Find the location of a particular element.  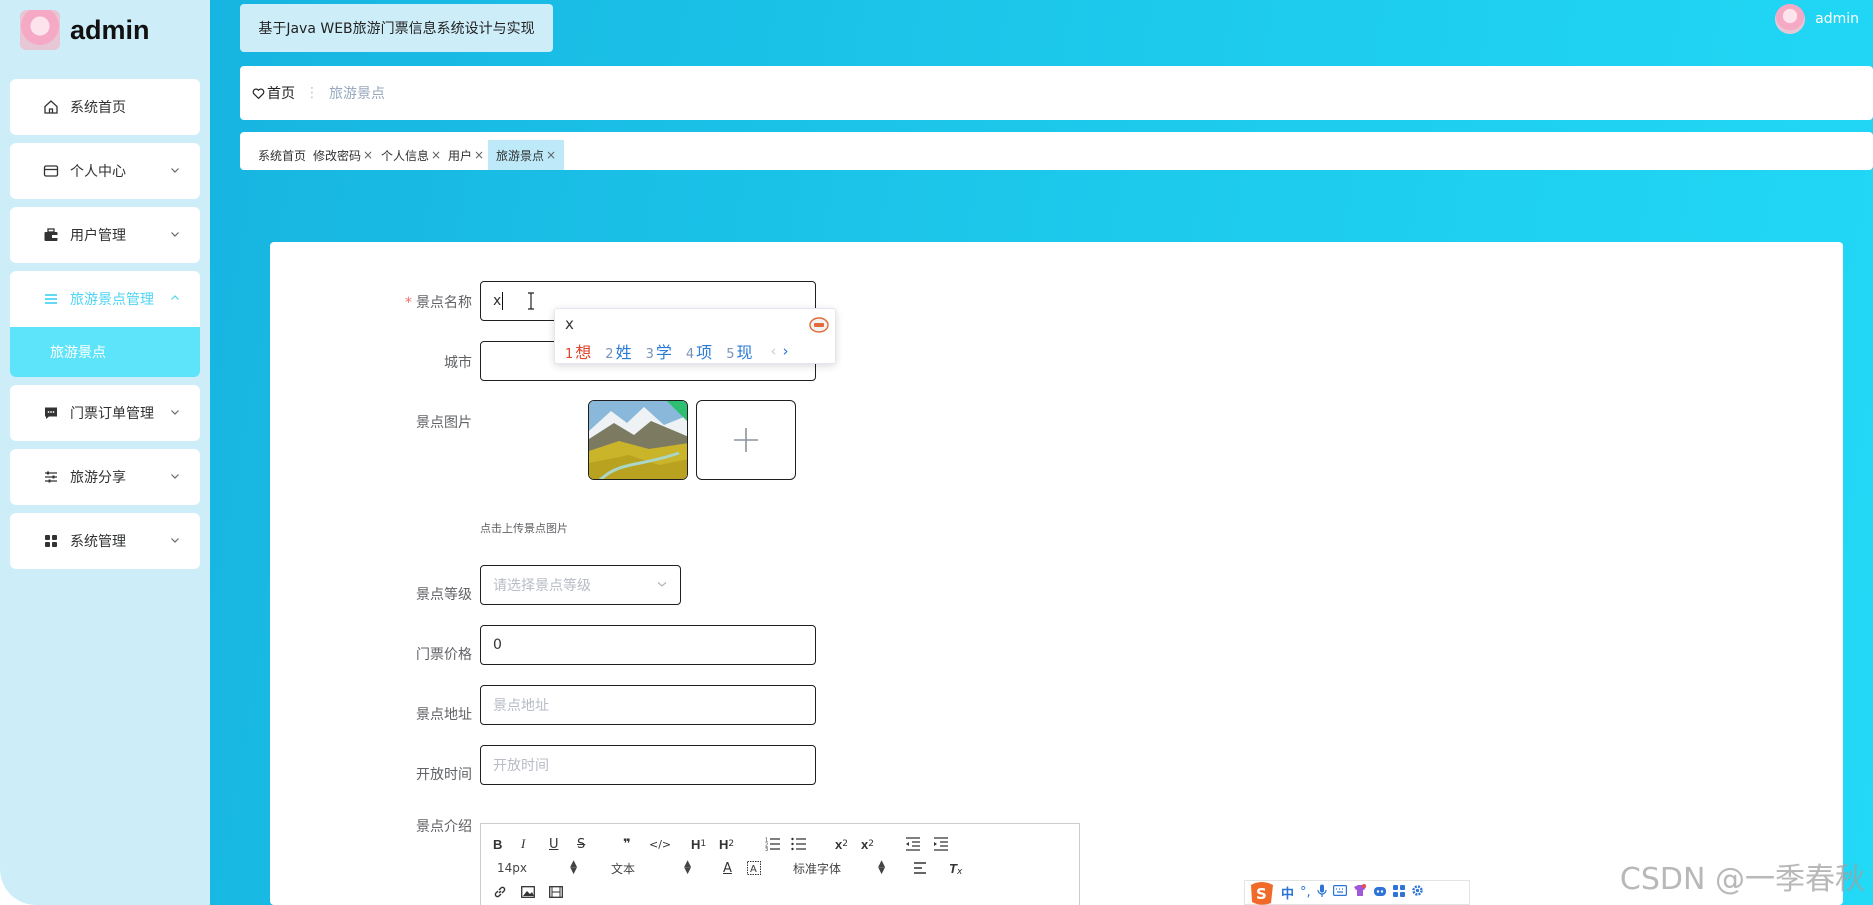

sliders-icon is located at coordinates (51, 477).